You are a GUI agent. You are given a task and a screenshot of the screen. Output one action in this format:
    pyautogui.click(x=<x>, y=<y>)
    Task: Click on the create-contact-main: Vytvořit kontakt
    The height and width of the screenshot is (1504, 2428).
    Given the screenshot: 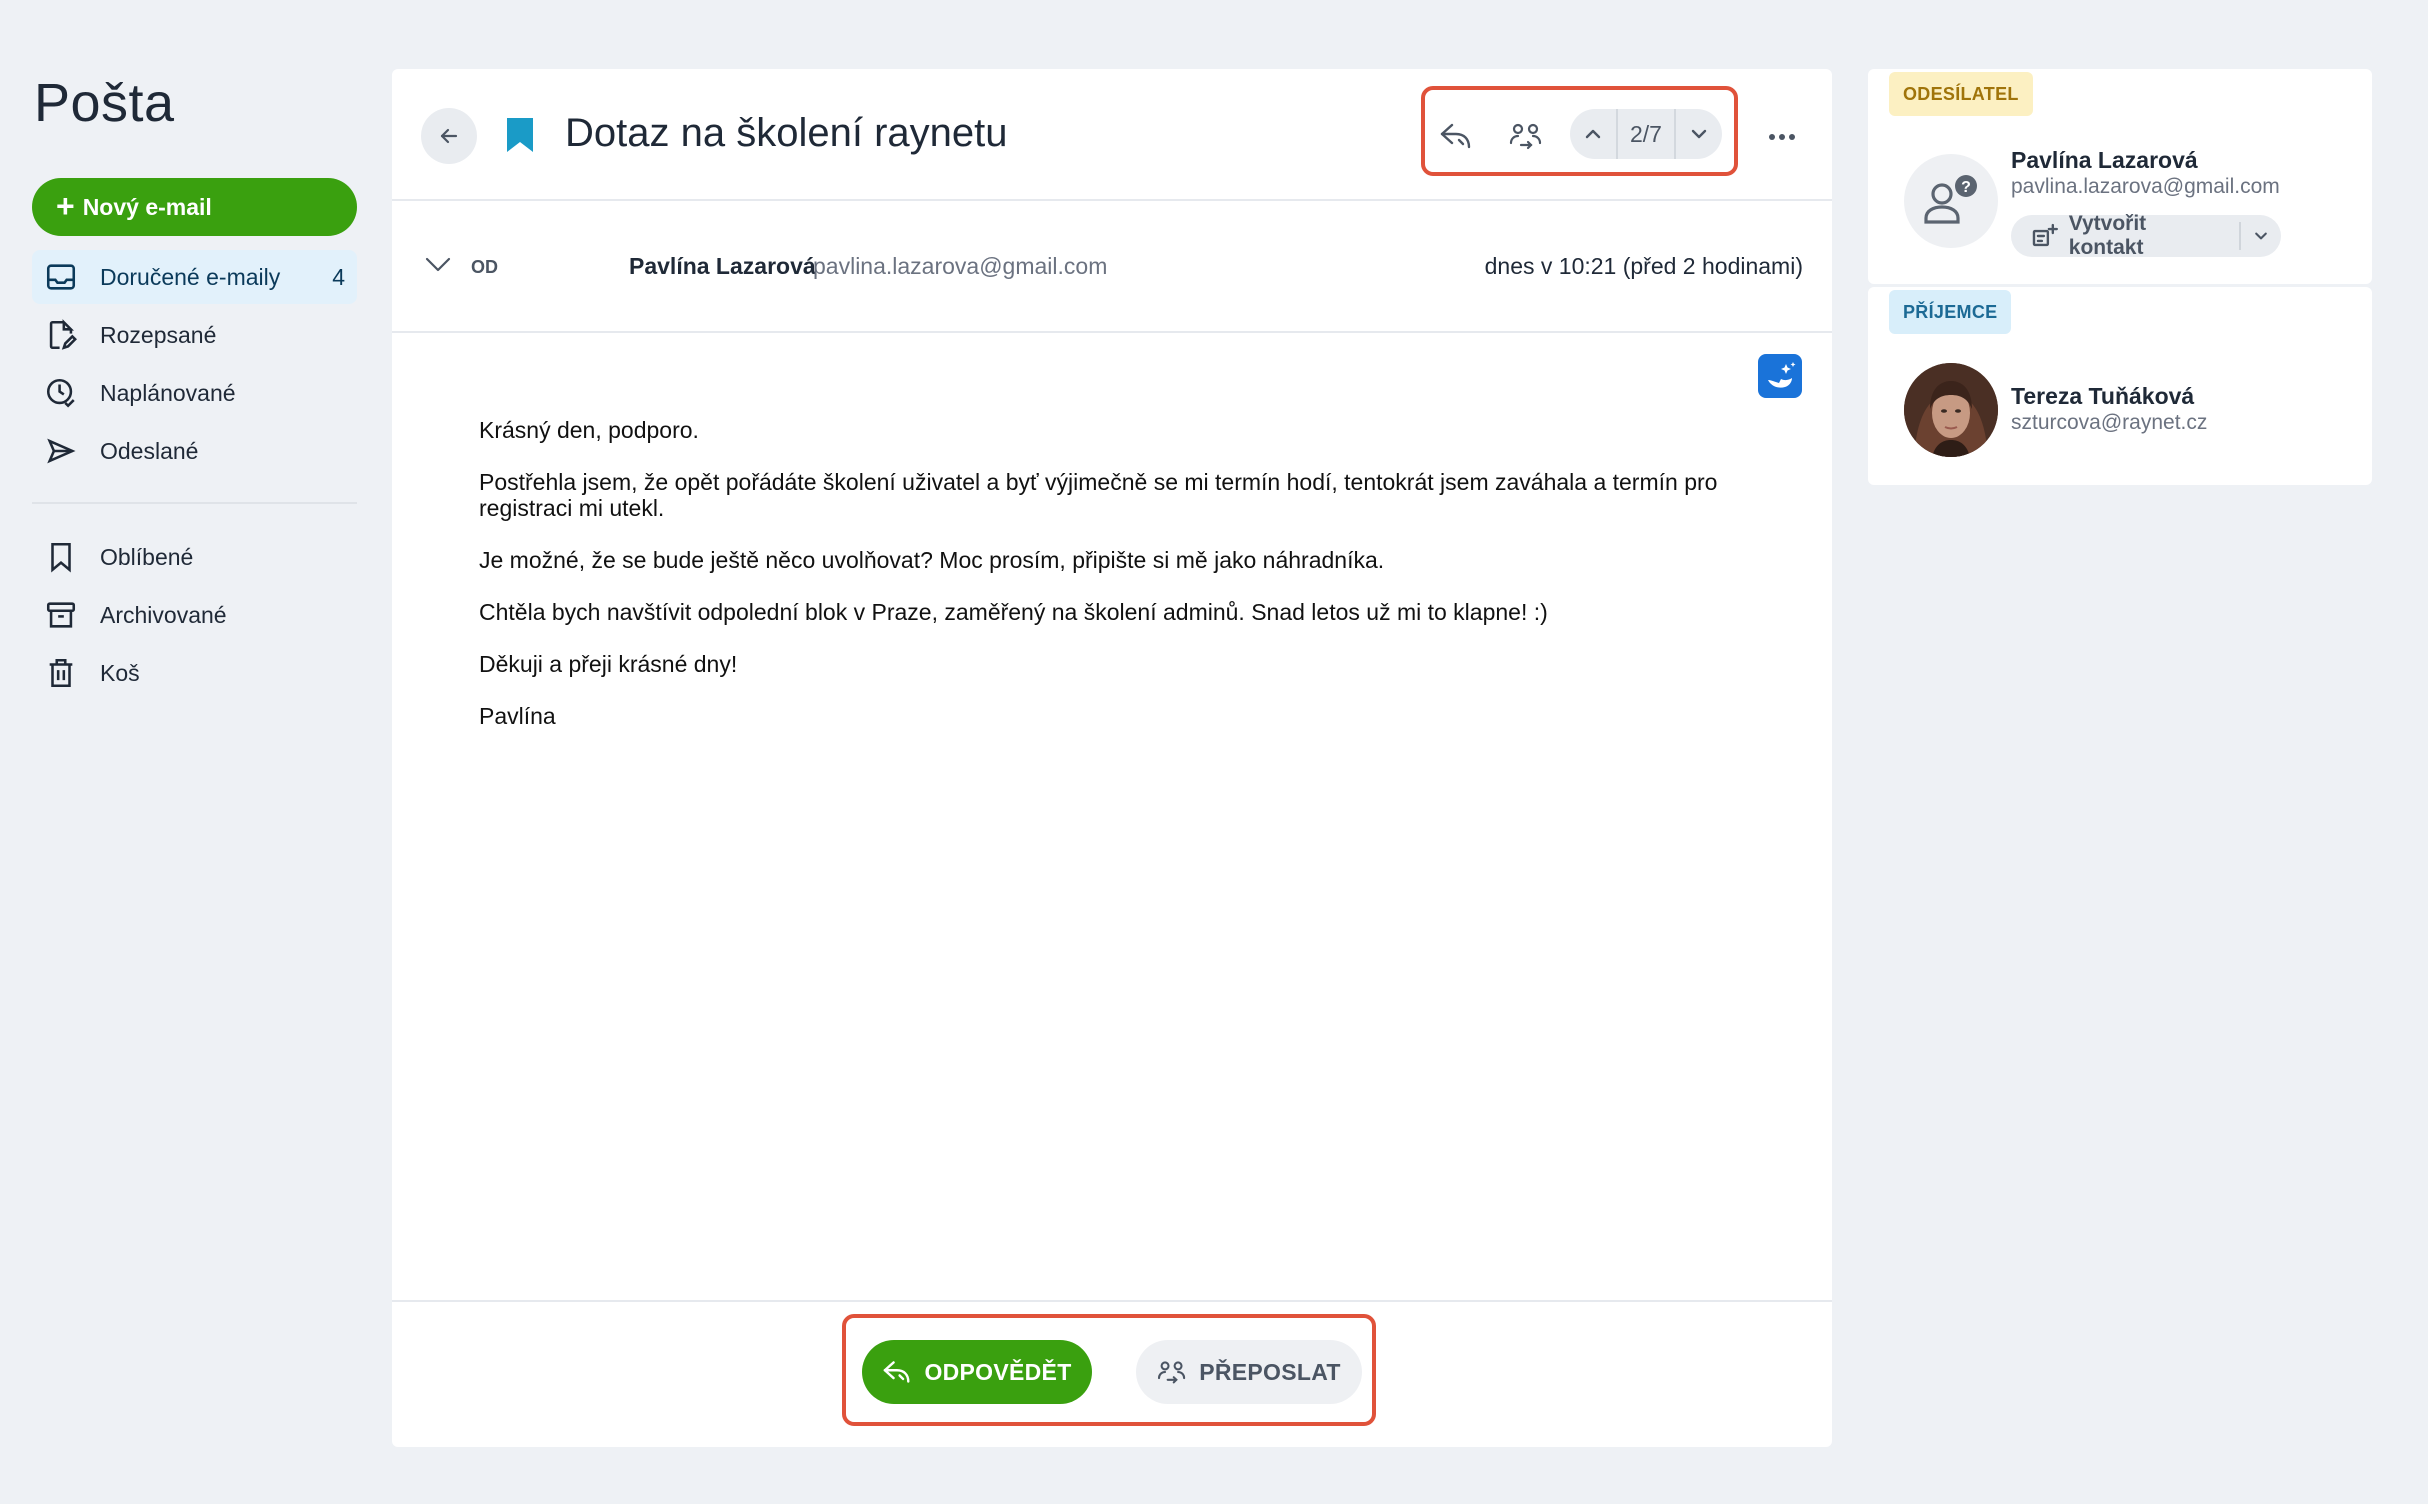 What is the action you would take?
    pyautogui.click(x=2118, y=235)
    